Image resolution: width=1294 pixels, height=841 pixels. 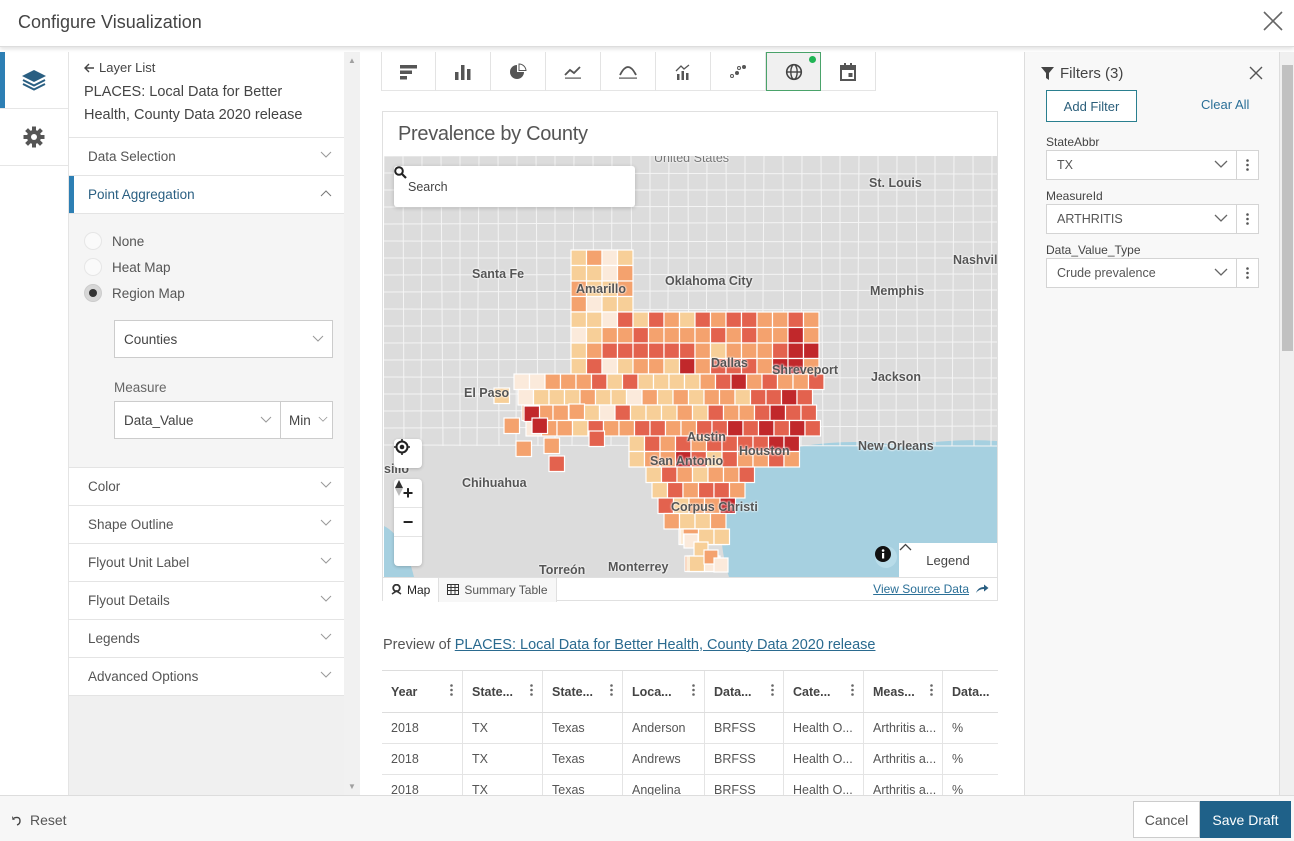 What do you see at coordinates (1247, 273) in the screenshot?
I see `filter-options-button` at bounding box center [1247, 273].